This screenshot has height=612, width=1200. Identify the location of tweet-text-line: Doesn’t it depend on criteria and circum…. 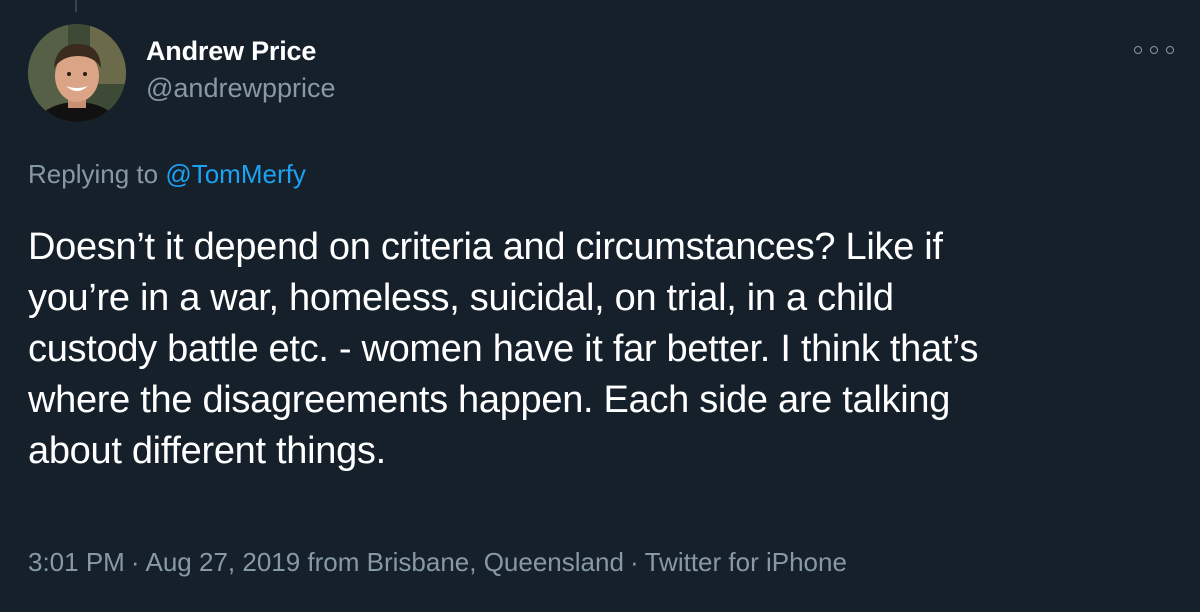
(485, 247).